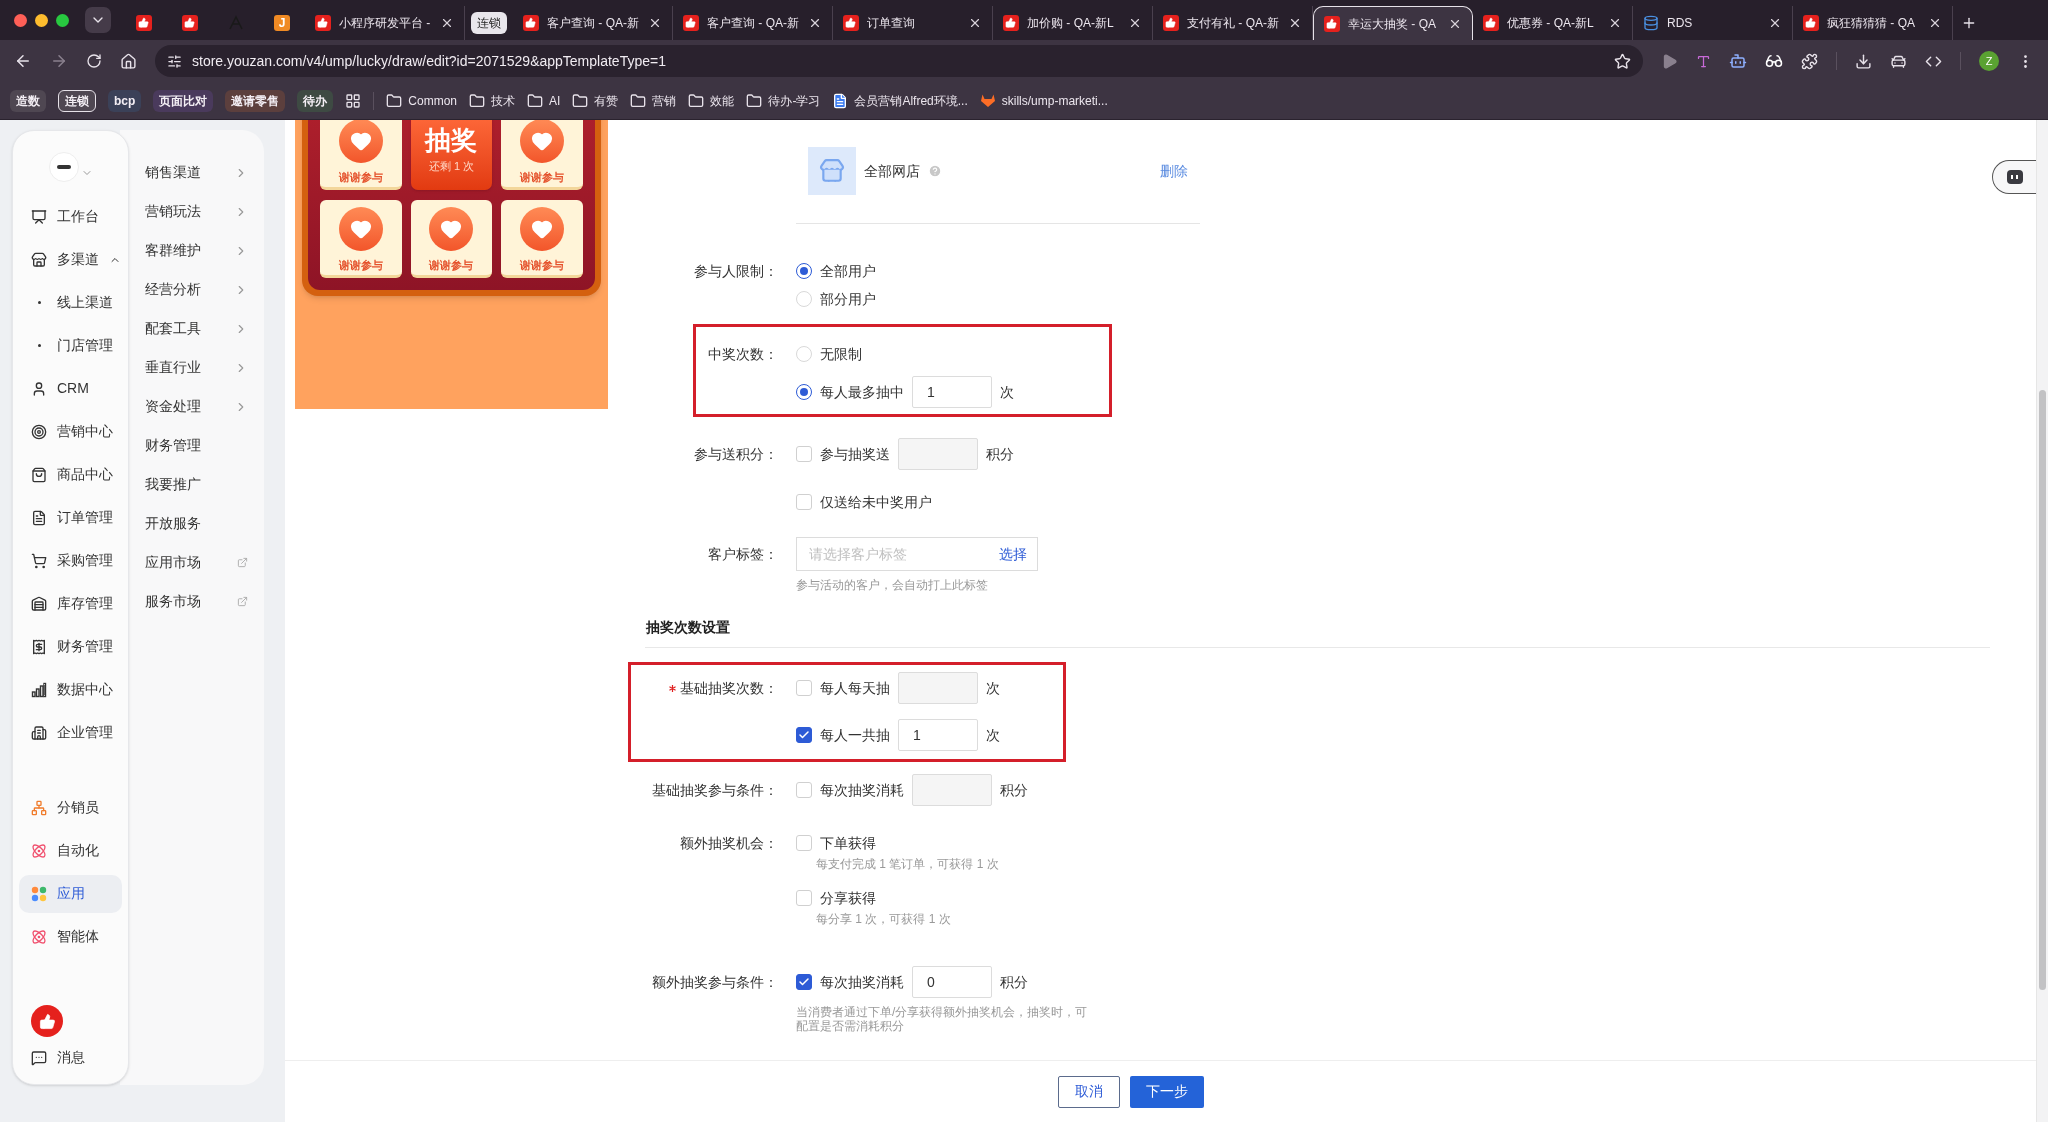 The width and height of the screenshot is (2048, 1122). I want to click on tab-search-button, so click(98, 20).